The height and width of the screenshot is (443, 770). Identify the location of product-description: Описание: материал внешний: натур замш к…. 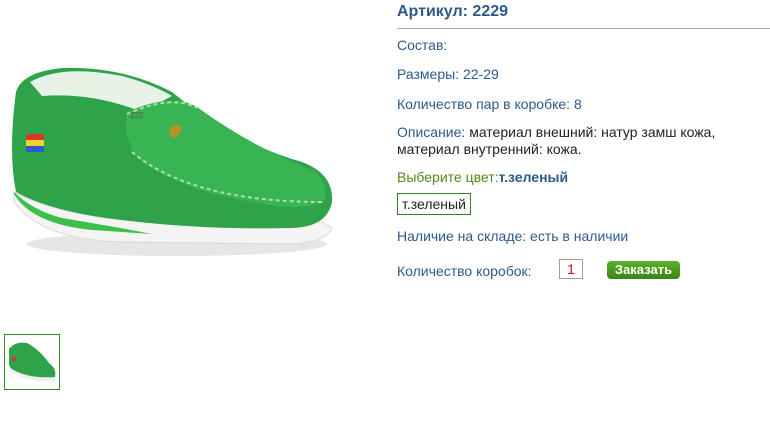
(583, 141).